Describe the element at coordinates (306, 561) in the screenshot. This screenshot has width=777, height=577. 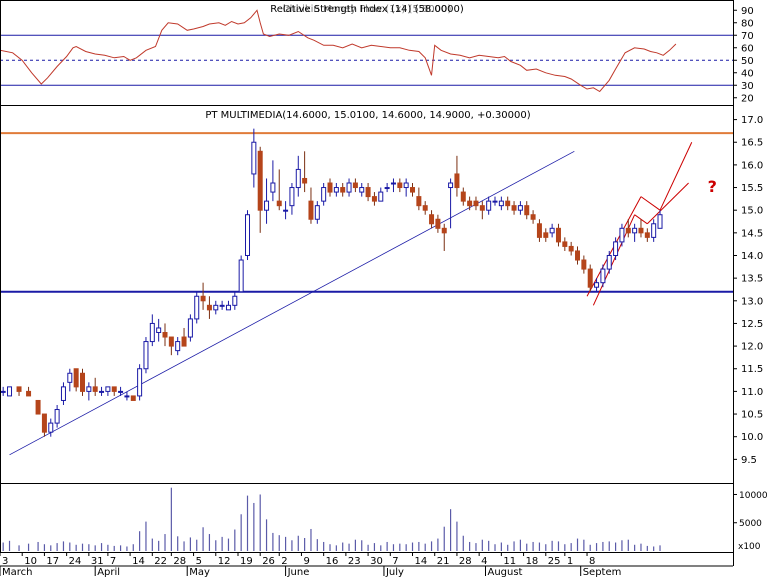
I see `date-tick-label: 9` at that location.